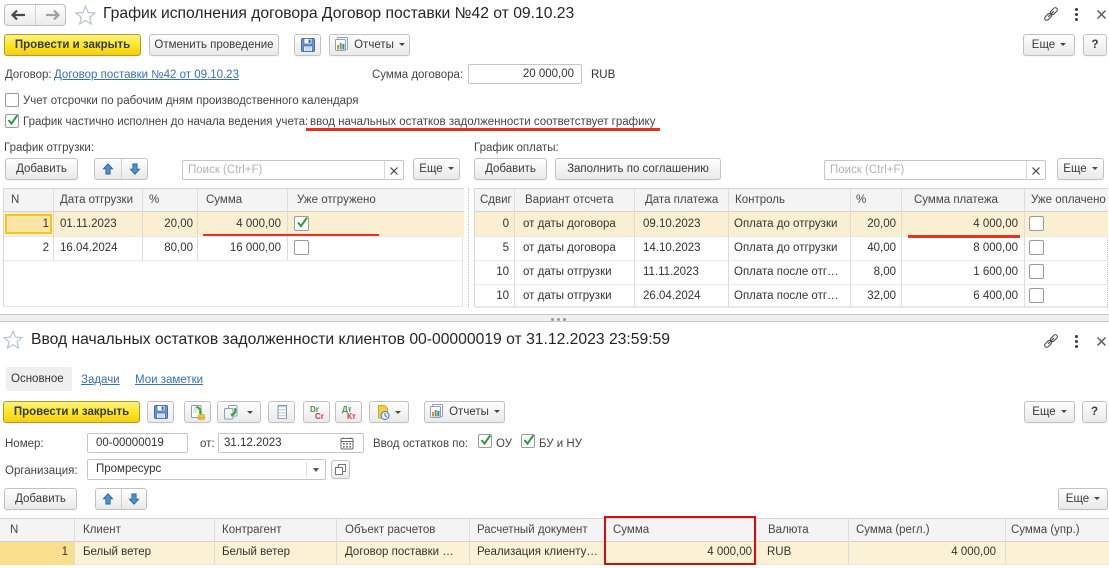 Image resolution: width=1109 pixels, height=568 pixels. I want to click on svg-text: Кт, so click(351, 416).